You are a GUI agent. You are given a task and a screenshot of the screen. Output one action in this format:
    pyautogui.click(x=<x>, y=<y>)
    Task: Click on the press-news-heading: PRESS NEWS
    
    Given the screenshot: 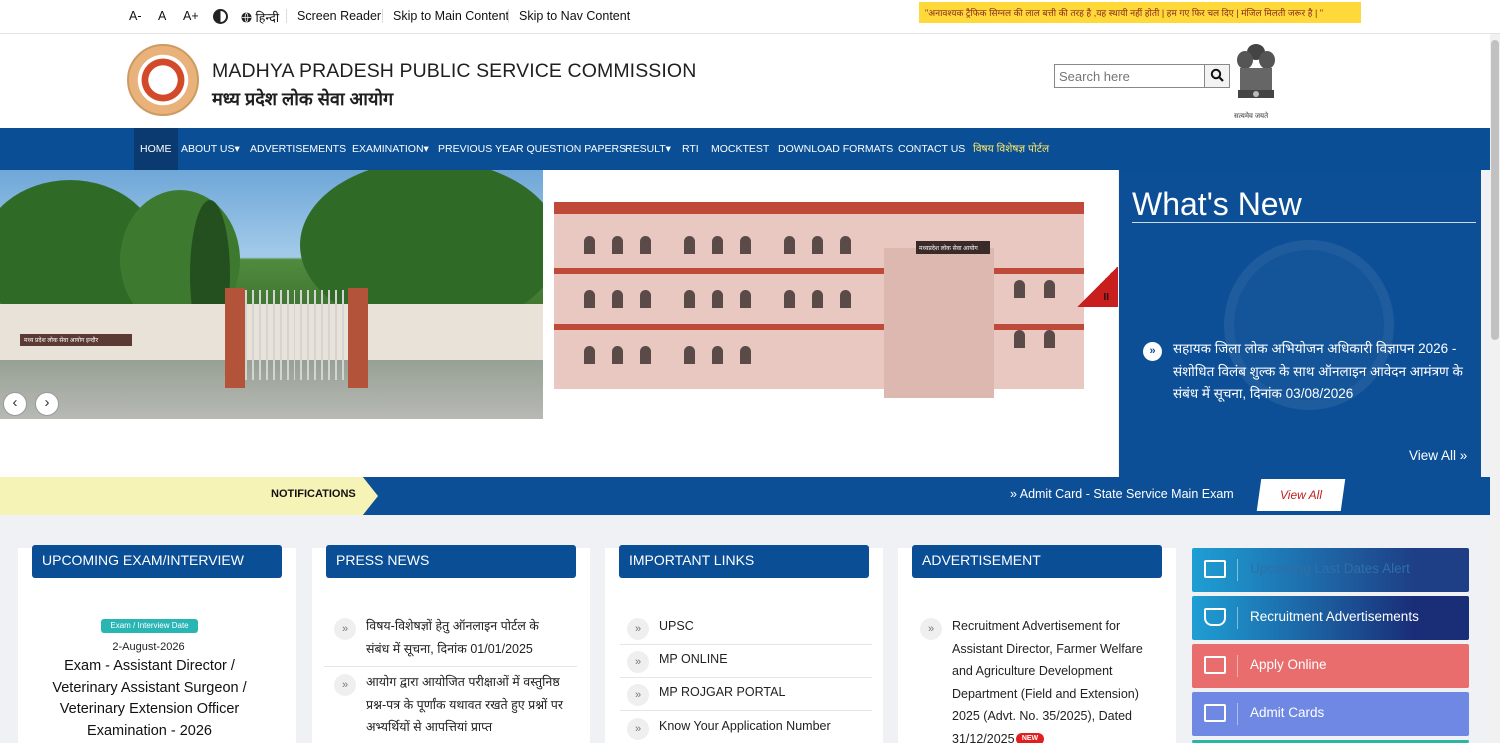 What is the action you would take?
    pyautogui.click(x=451, y=561)
    